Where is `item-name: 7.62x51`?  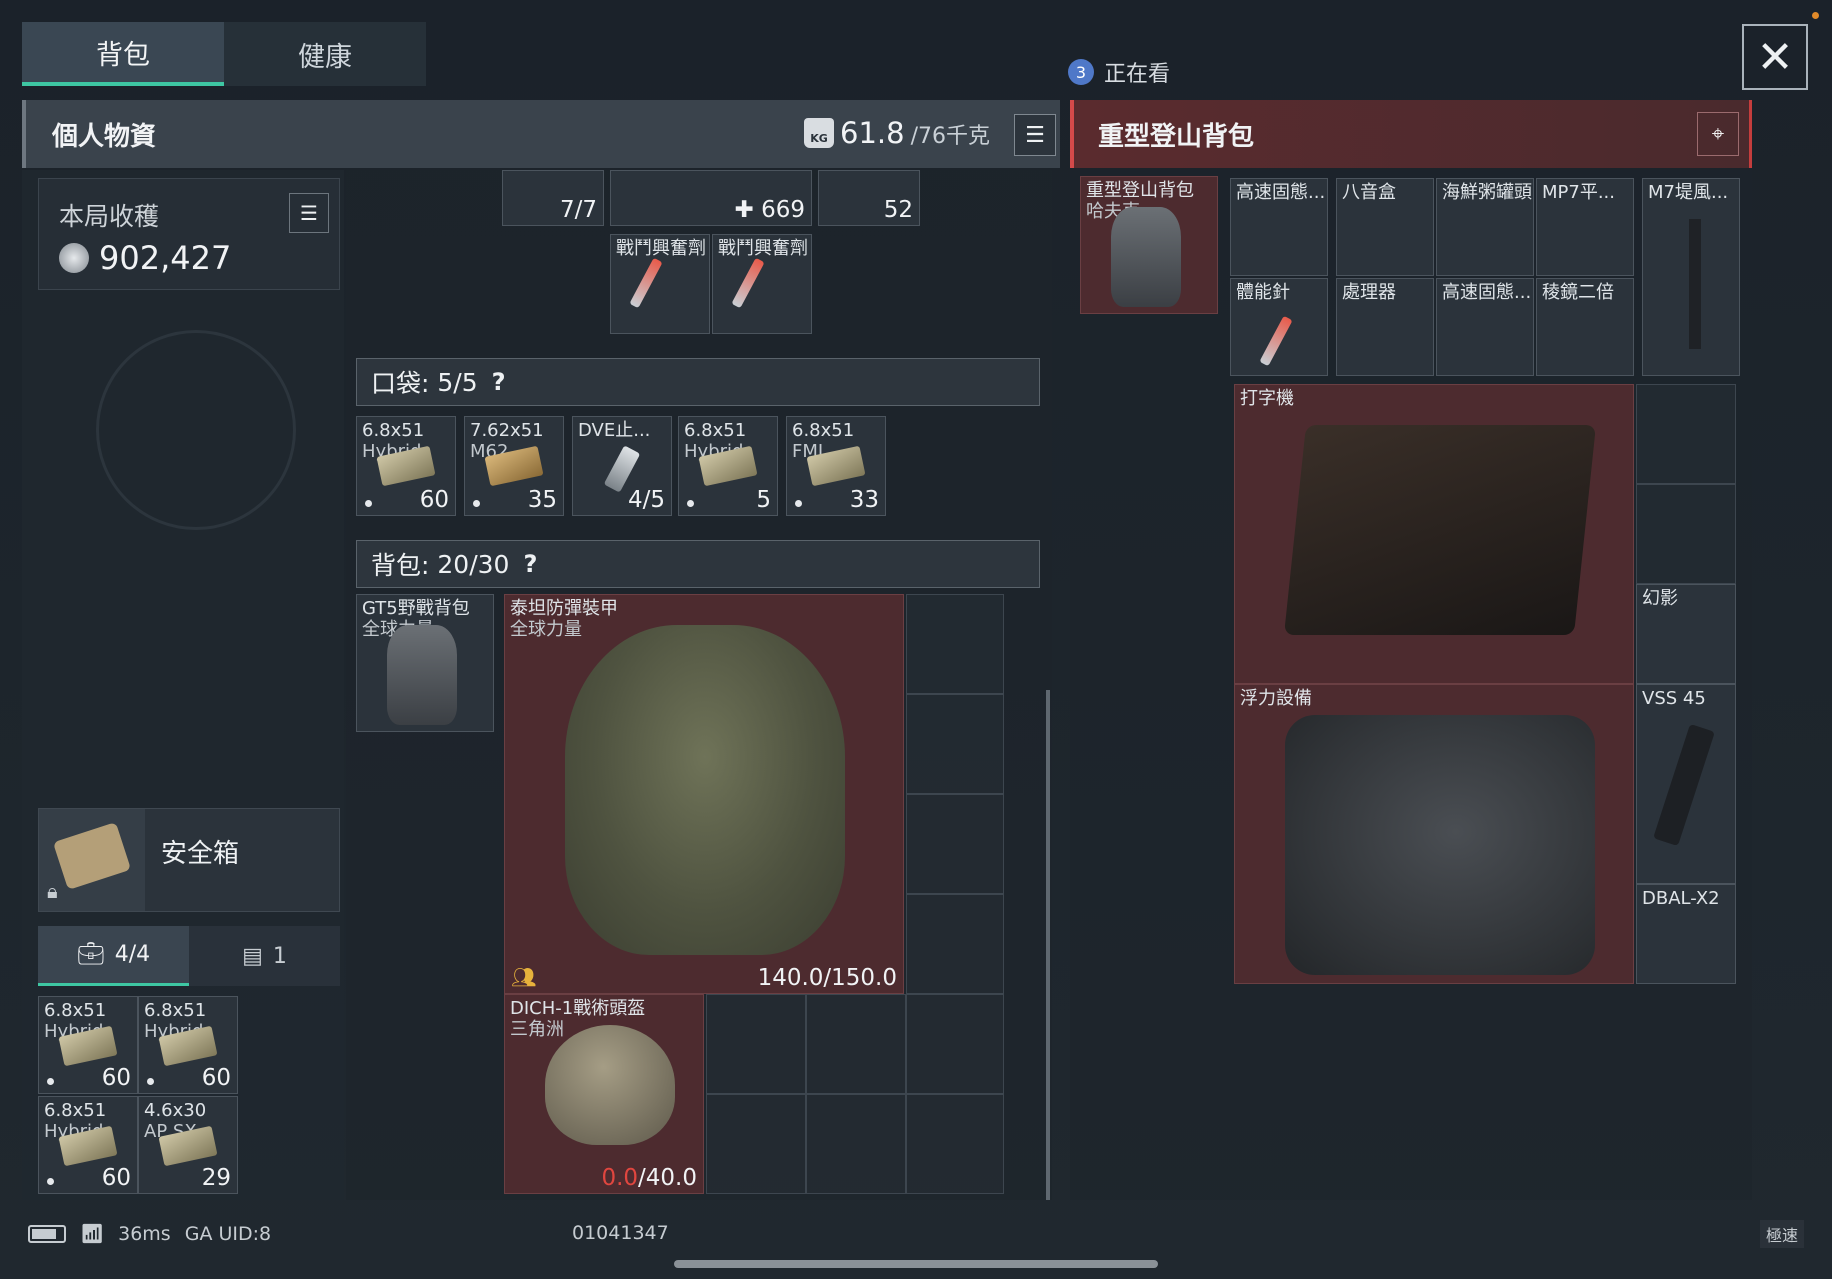
item-name: 7.62x51 is located at coordinates (507, 430).